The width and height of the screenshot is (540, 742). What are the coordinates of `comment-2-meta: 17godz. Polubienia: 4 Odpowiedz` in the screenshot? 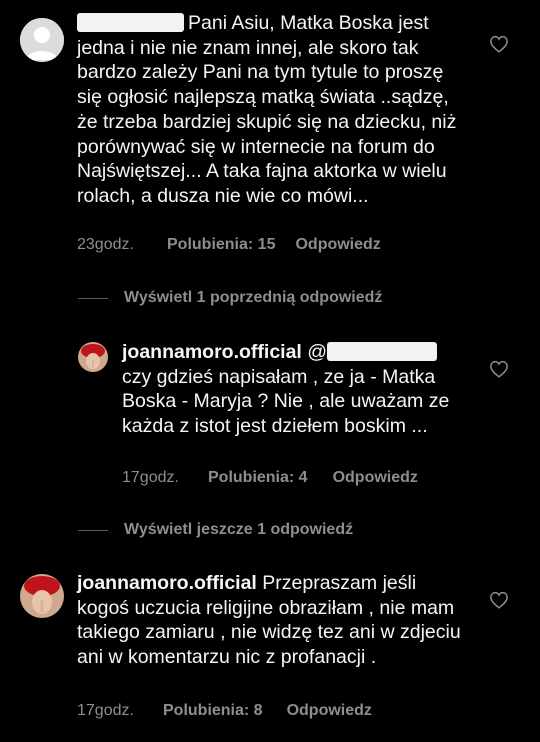 It's located at (270, 478).